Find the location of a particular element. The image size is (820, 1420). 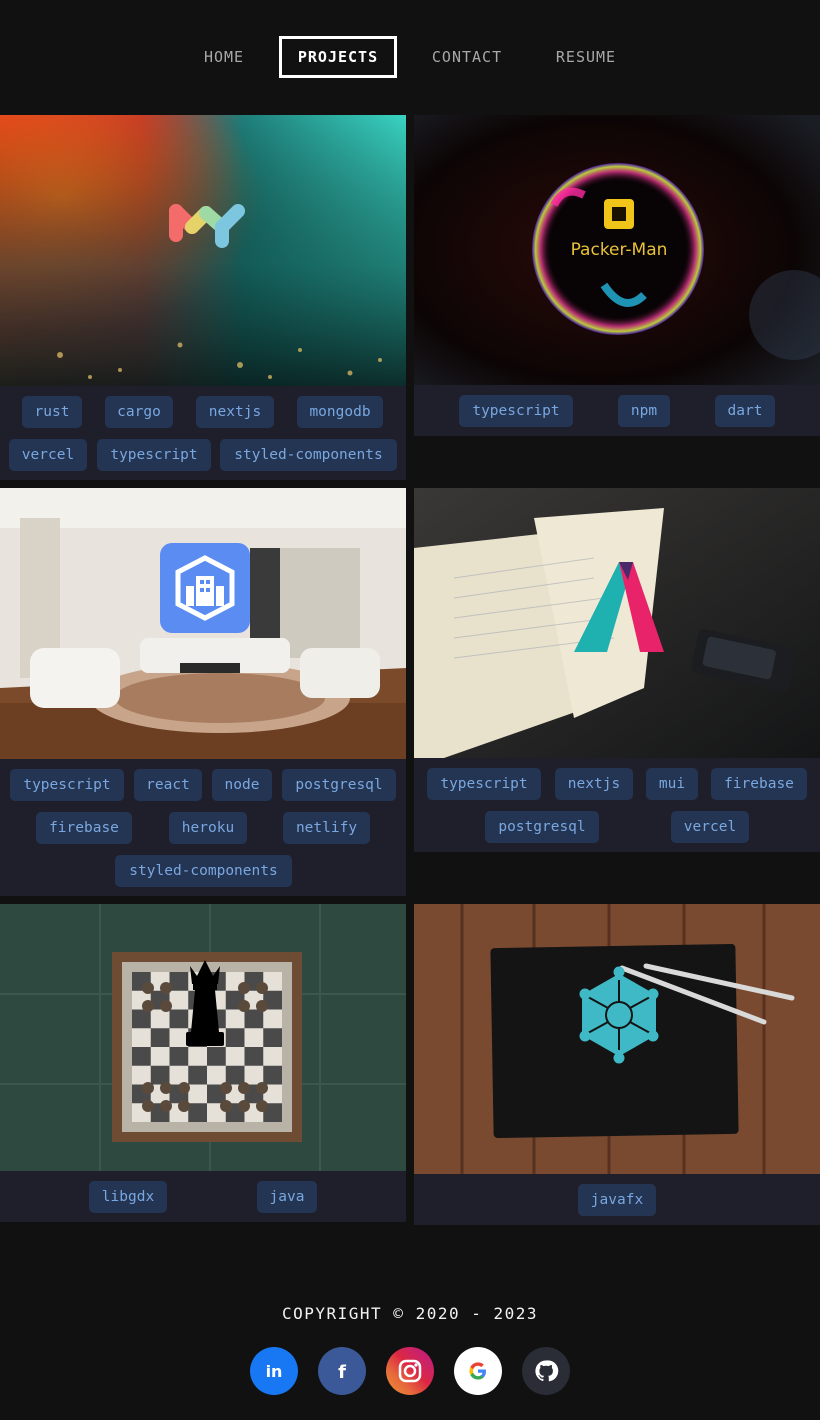

facebook-button: f is located at coordinates (342, 1371).